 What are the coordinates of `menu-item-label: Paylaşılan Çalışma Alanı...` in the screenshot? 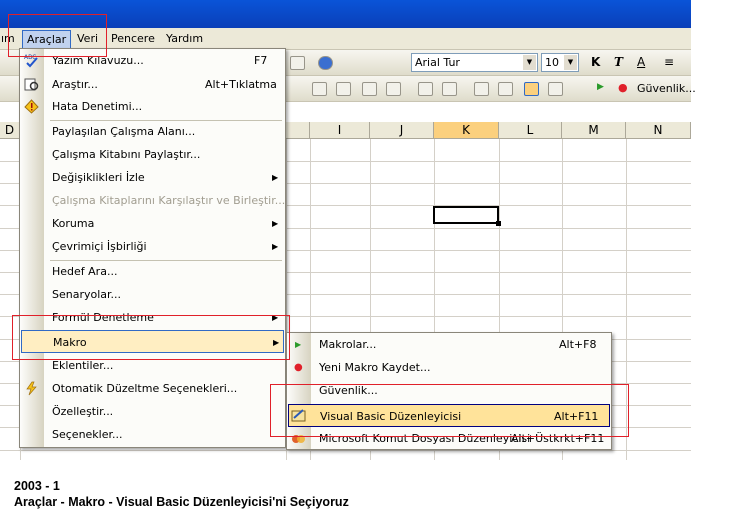 It's located at (124, 131).